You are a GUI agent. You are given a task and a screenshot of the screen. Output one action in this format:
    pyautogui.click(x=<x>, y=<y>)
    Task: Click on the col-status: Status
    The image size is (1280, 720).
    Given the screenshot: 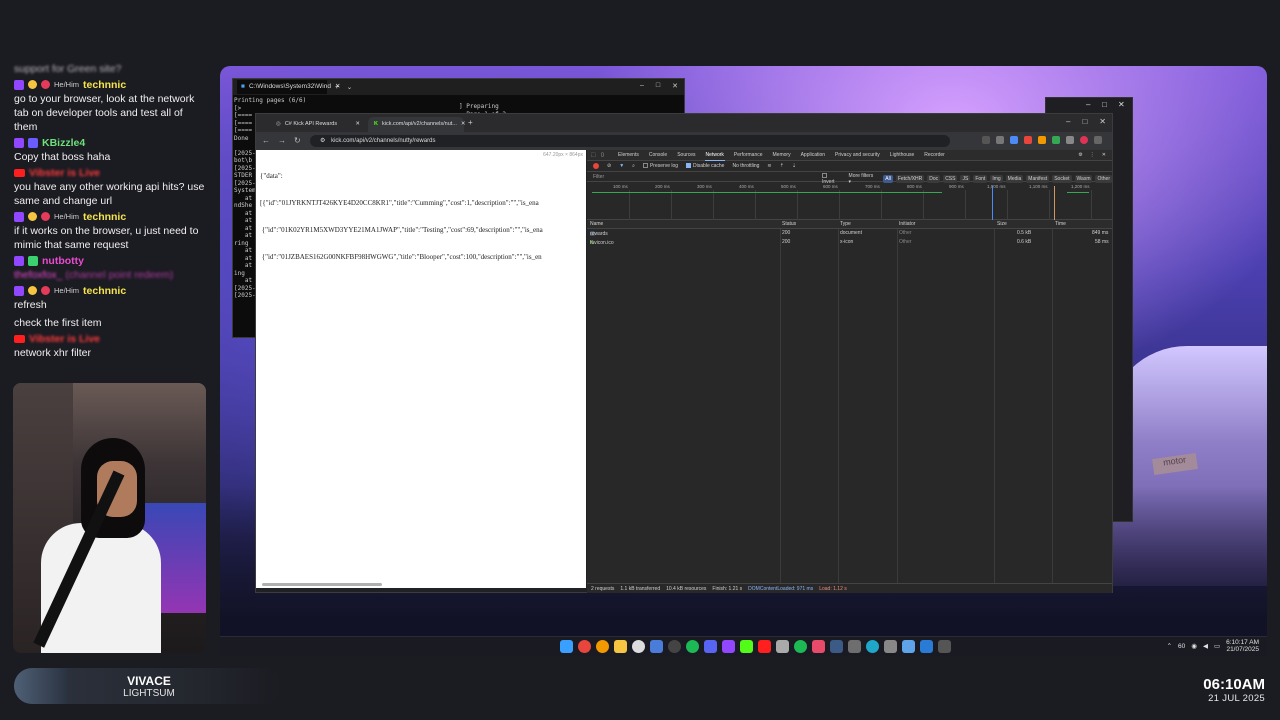 What is the action you would take?
    pyautogui.click(x=789, y=224)
    